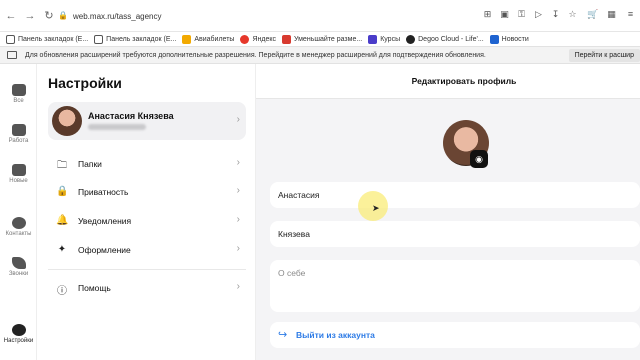 The width and height of the screenshot is (640, 360). I want to click on profile-phone-blurred, so click(117, 127).